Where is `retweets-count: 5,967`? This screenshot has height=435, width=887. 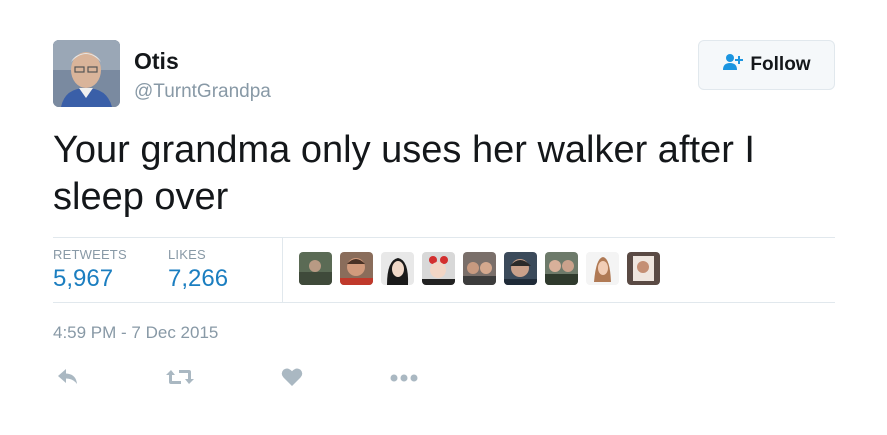
retweets-count: 5,967 is located at coordinates (83, 279).